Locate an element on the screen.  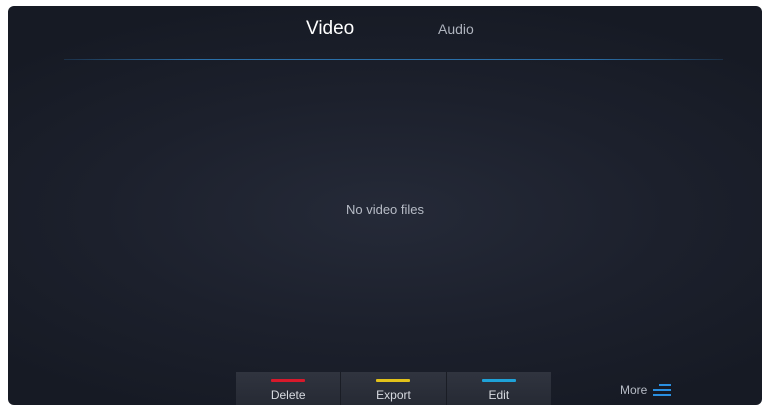
export-button: Export is located at coordinates (394, 388).